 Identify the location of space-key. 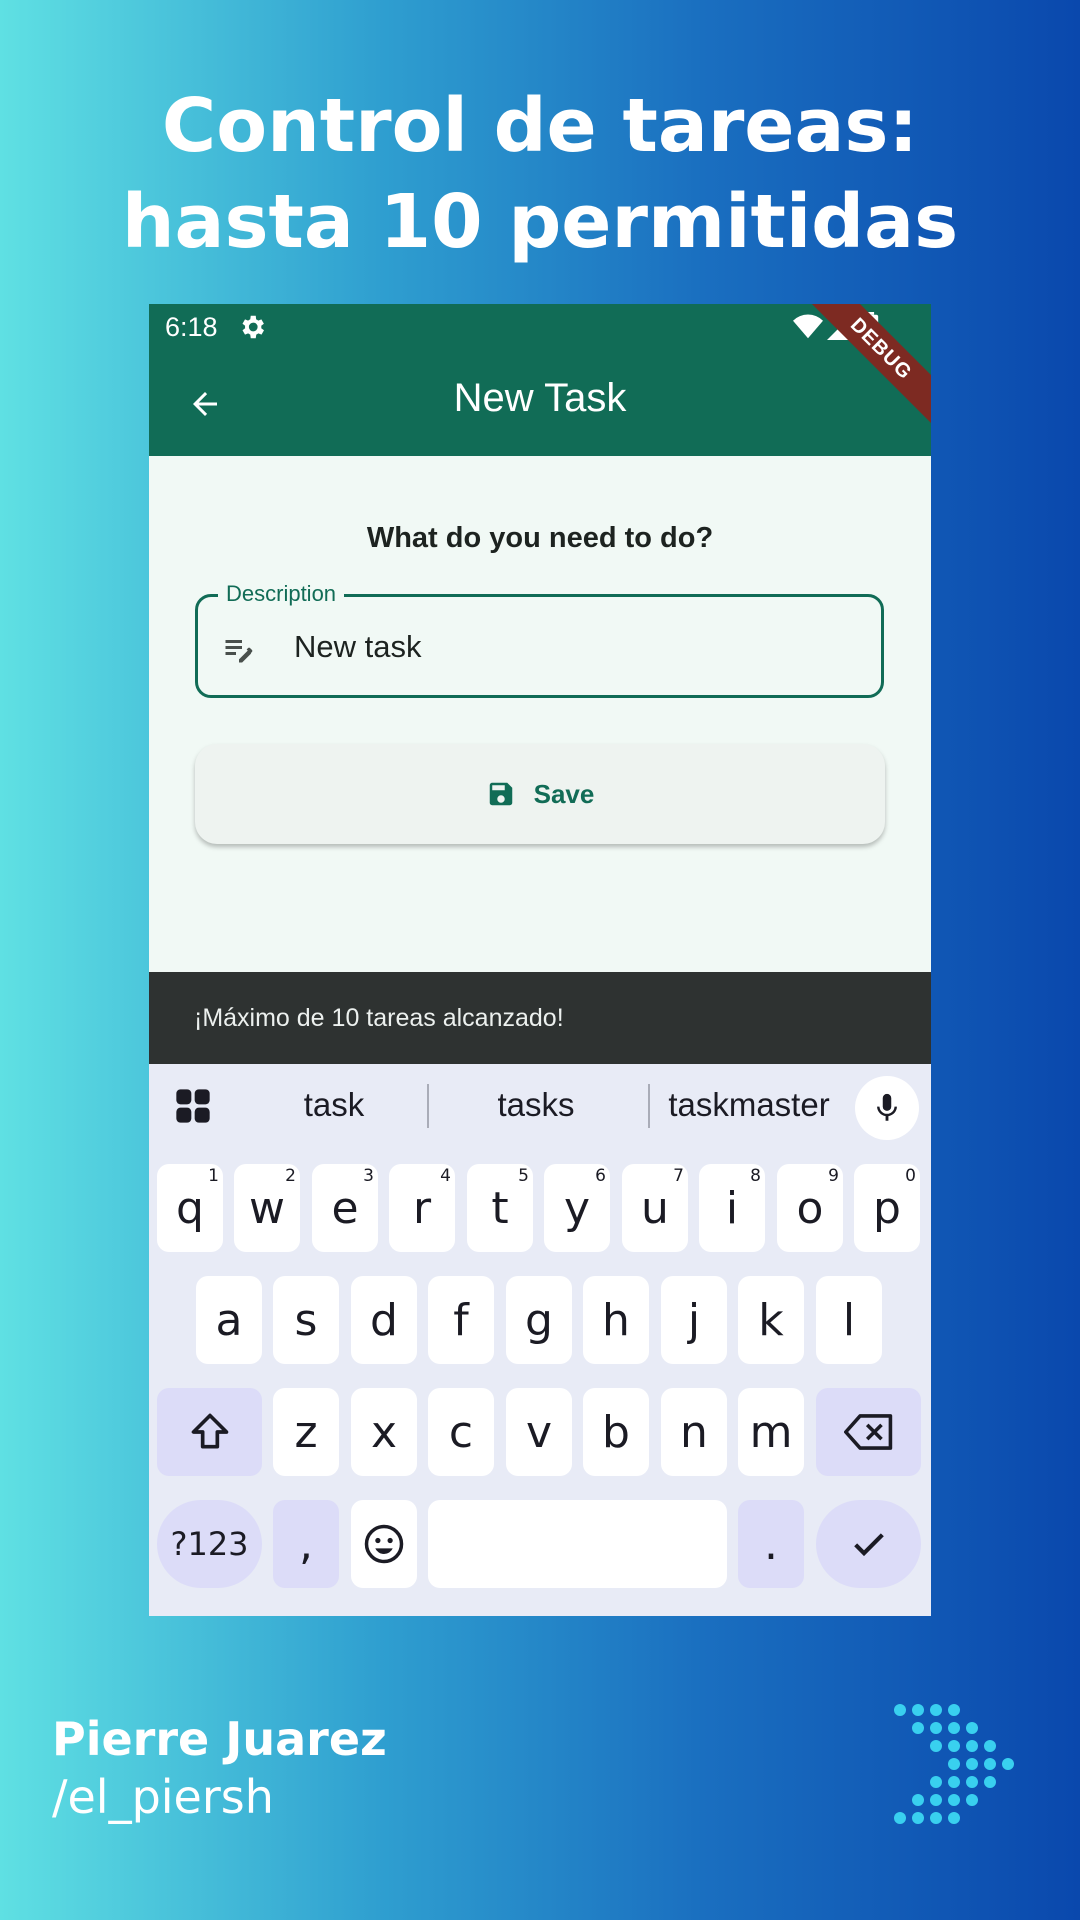
(577, 1544).